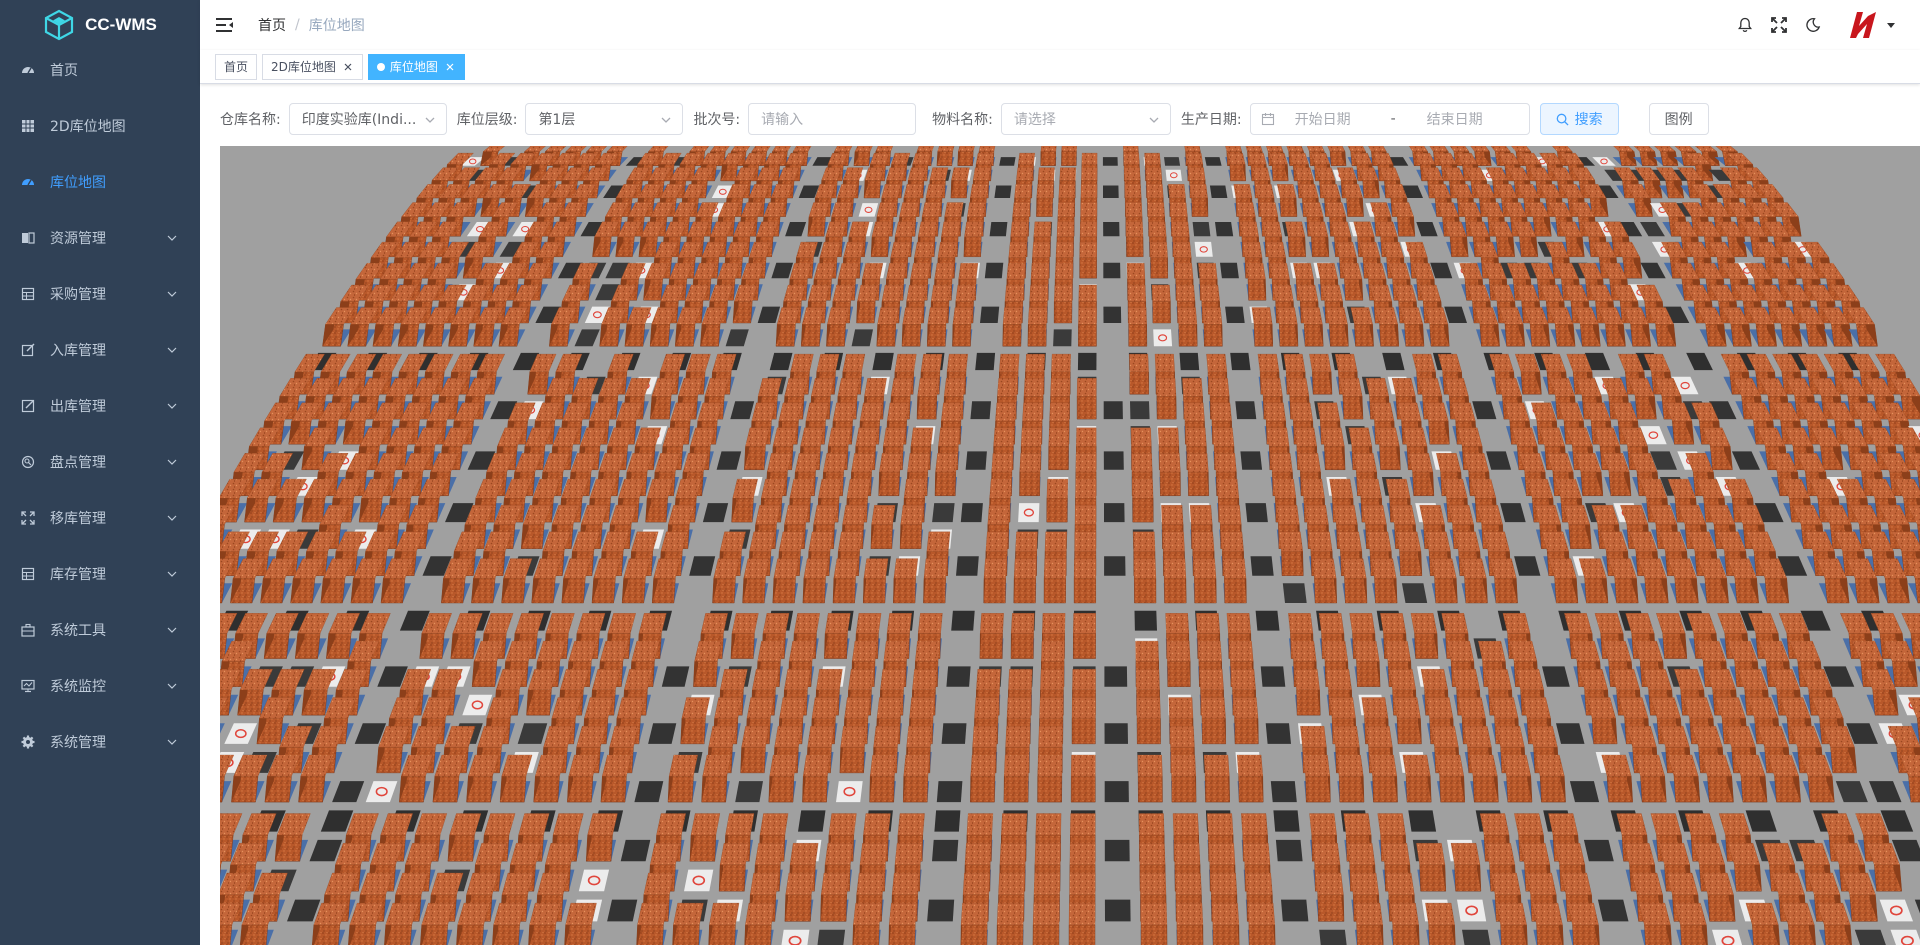 The image size is (1920, 945). I want to click on caret-down-icon, so click(1891, 25).